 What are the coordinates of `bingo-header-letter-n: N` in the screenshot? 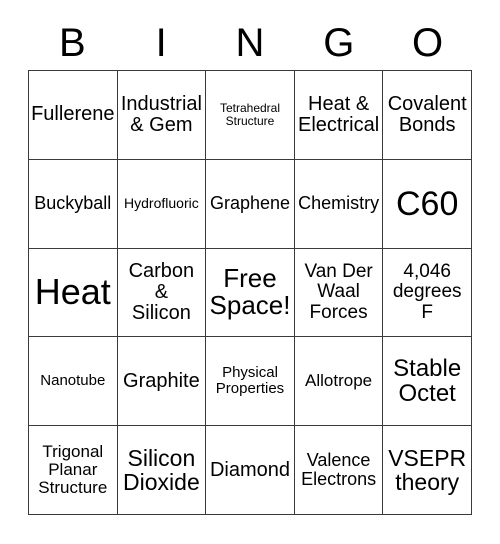 It's located at (250, 43).